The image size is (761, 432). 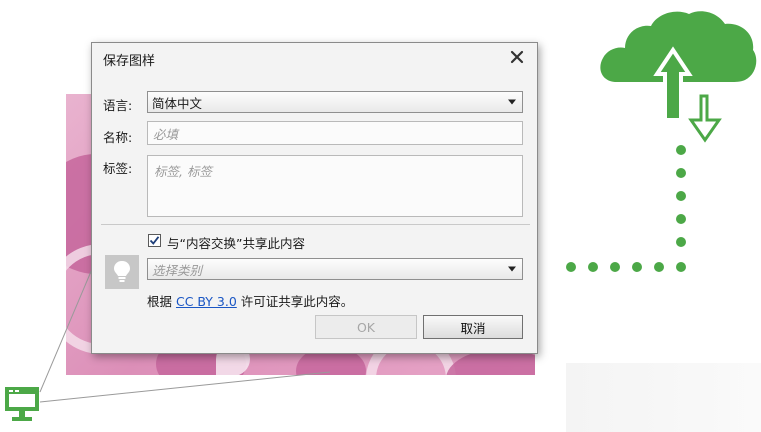 I want to click on category-placeholder: 选择类别, so click(x=177, y=270).